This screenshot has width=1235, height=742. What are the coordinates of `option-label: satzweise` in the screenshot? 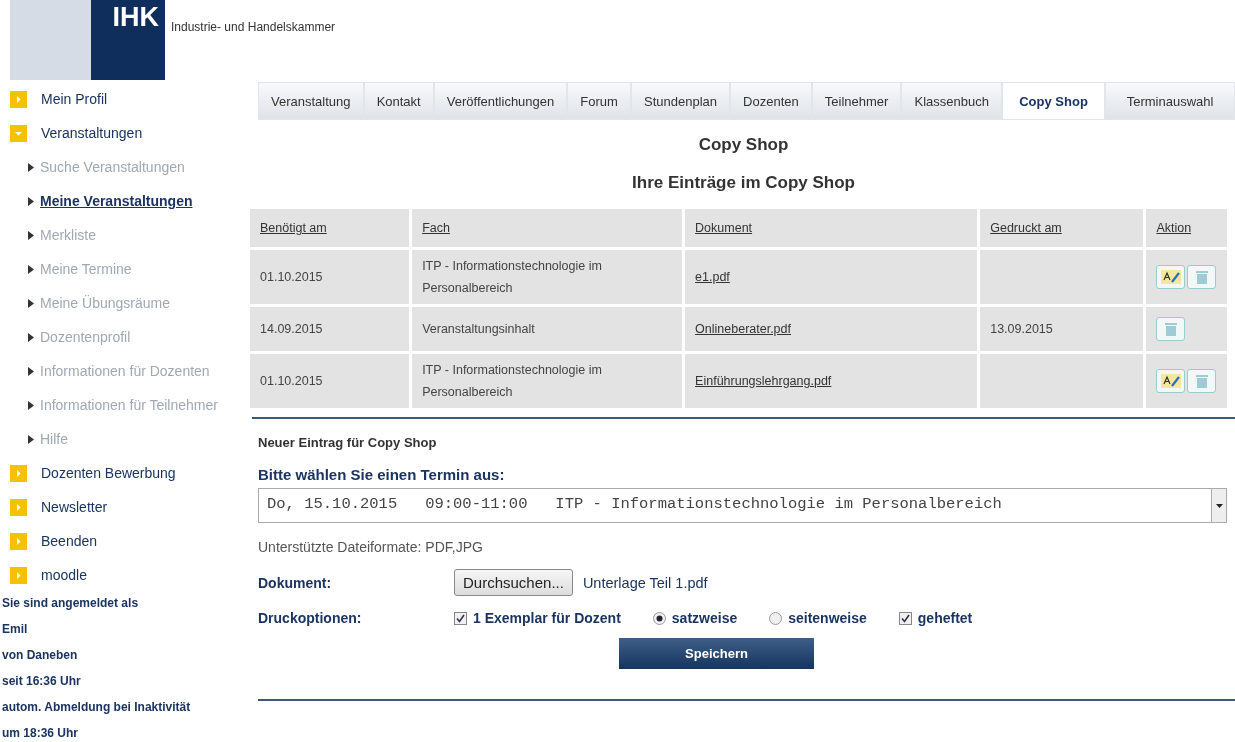 It's located at (704, 618).